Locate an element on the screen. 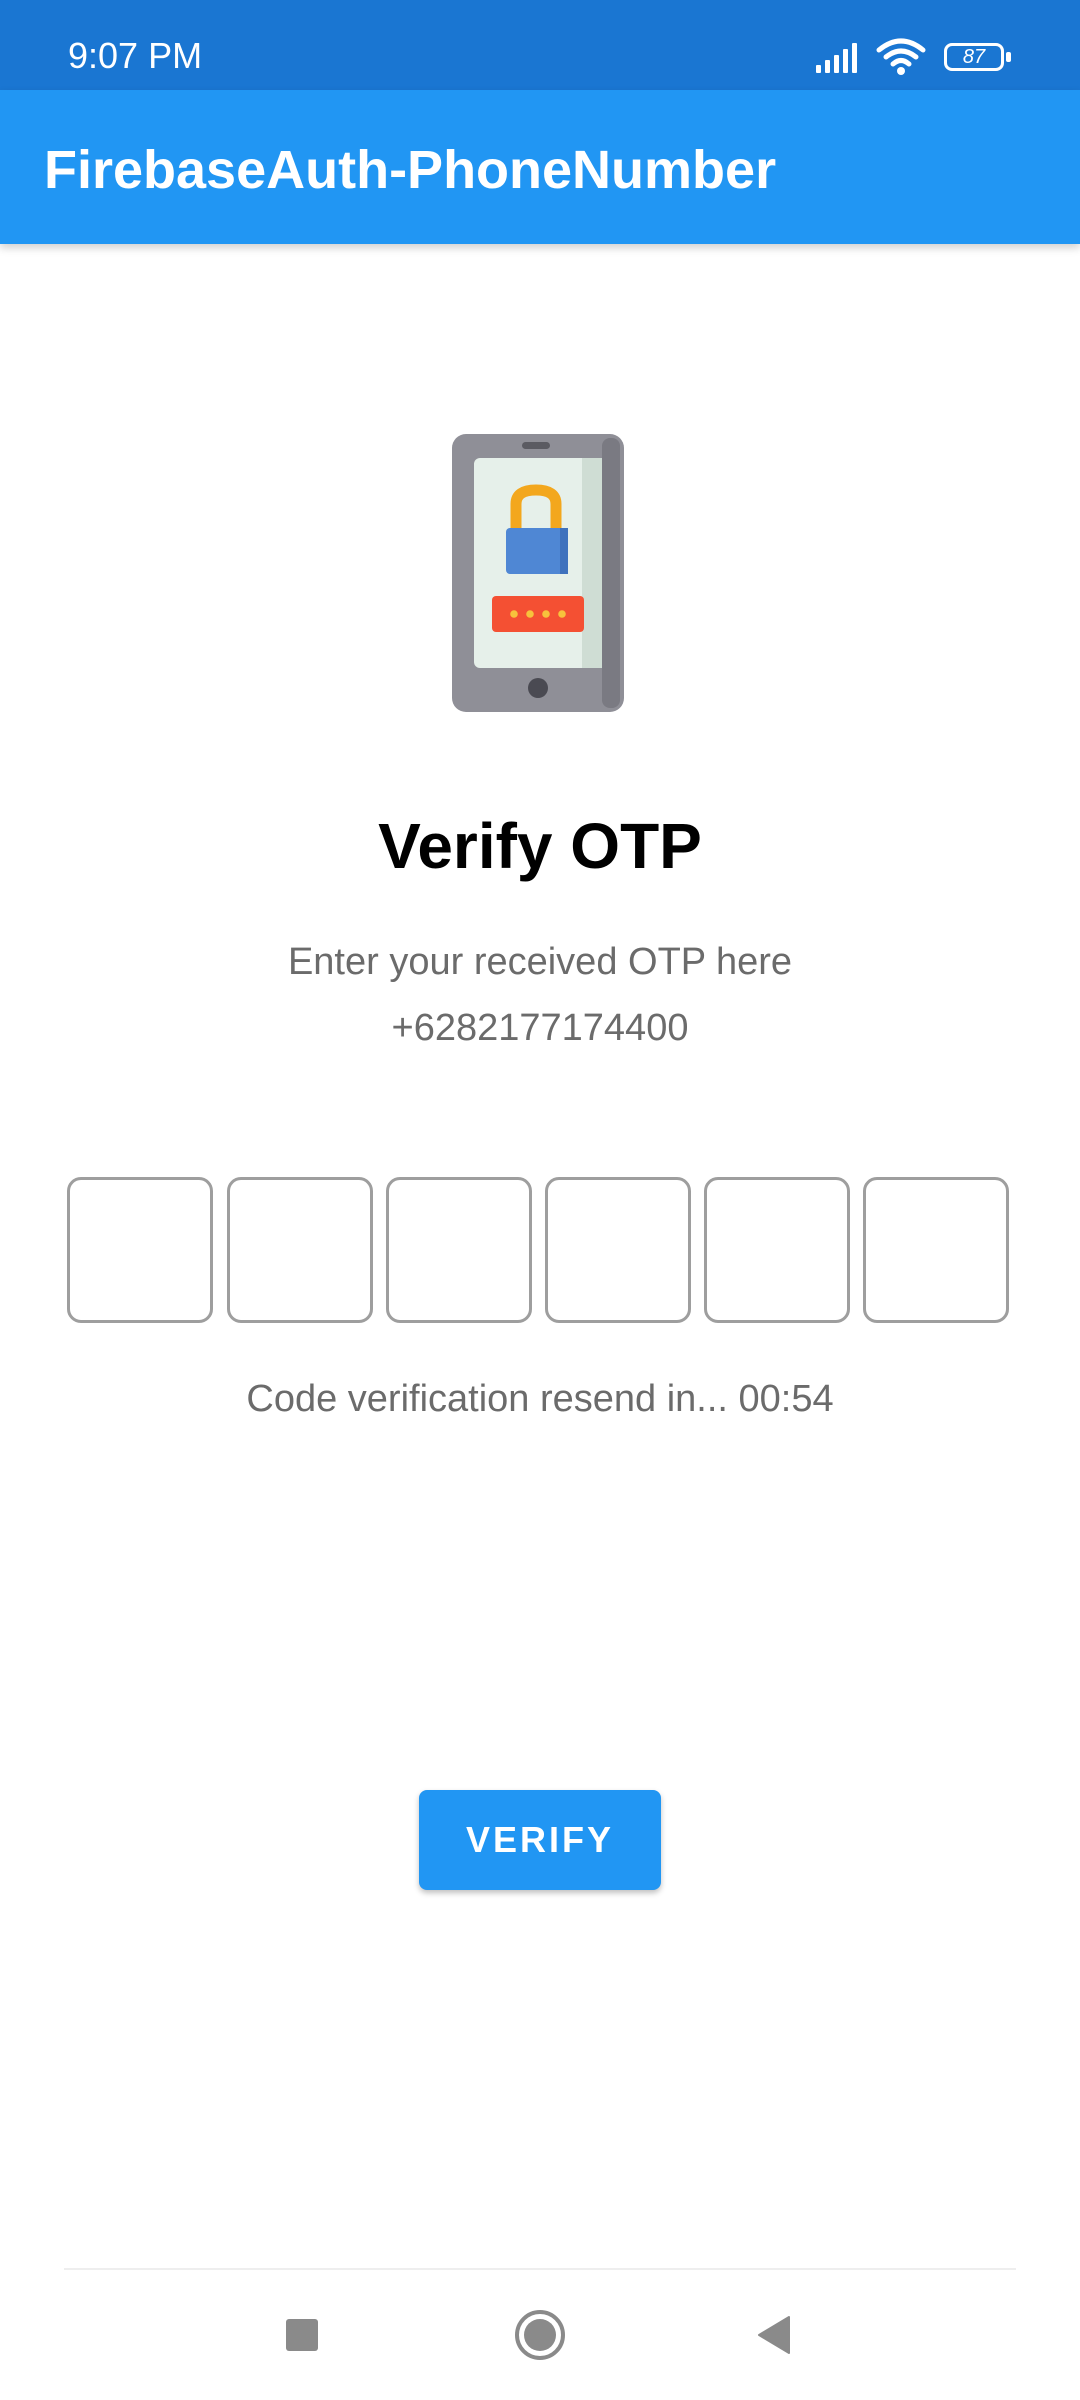 This screenshot has width=1080, height=2400. status-time: 9:07 PM is located at coordinates (135, 55).